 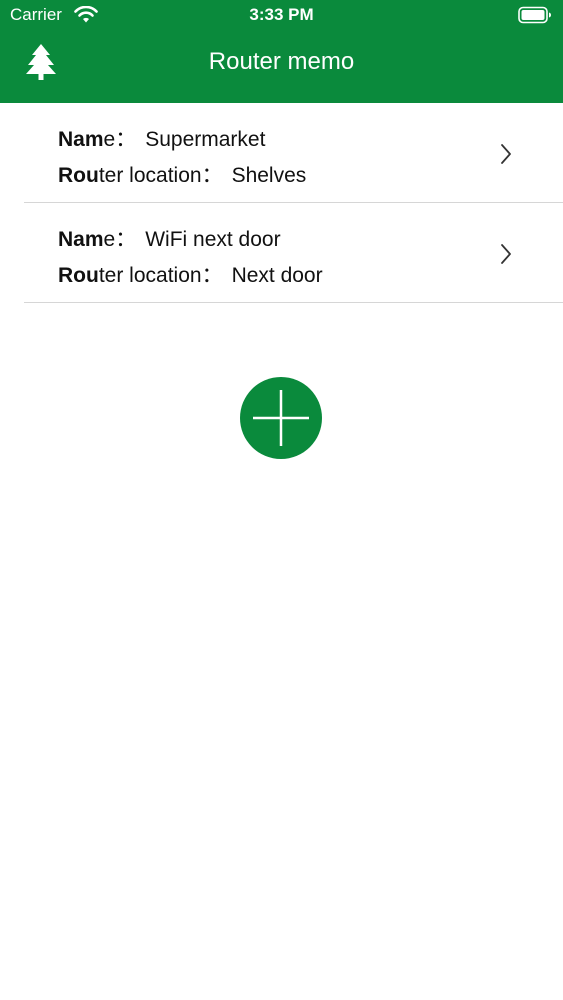 I want to click on router-name-row: Name： Supermarket, so click(x=161, y=138).